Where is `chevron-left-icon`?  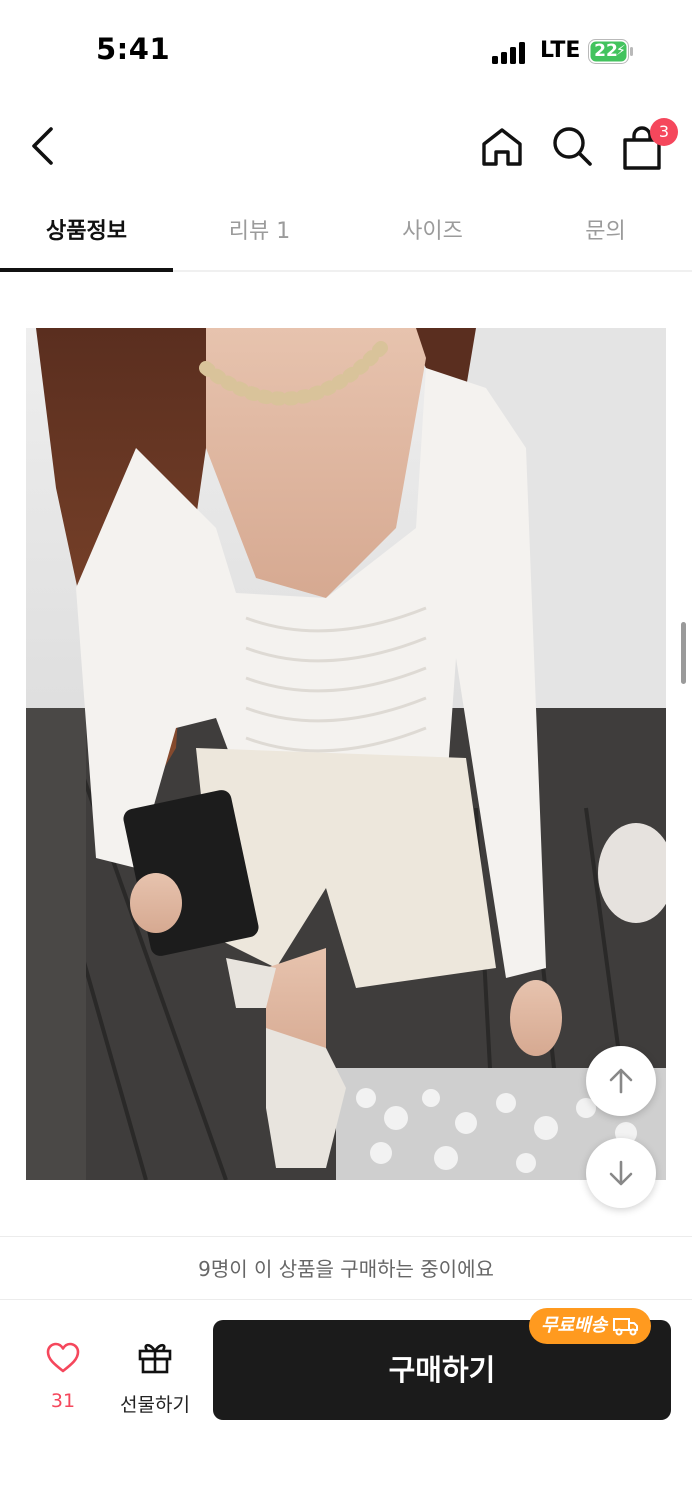 chevron-left-icon is located at coordinates (42, 146).